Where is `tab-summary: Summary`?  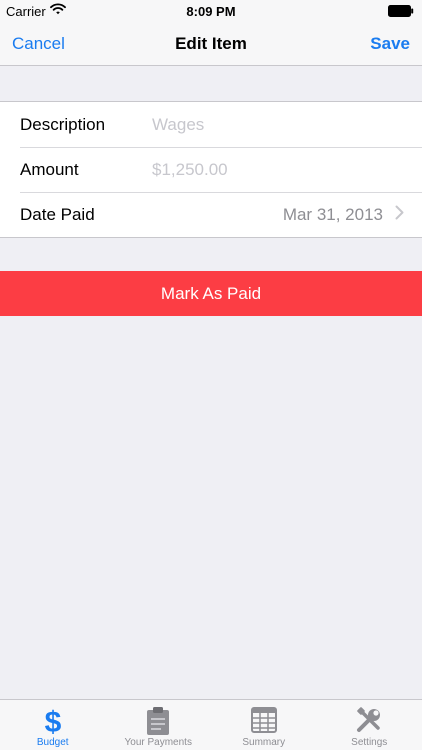
tab-summary: Summary is located at coordinates (264, 725).